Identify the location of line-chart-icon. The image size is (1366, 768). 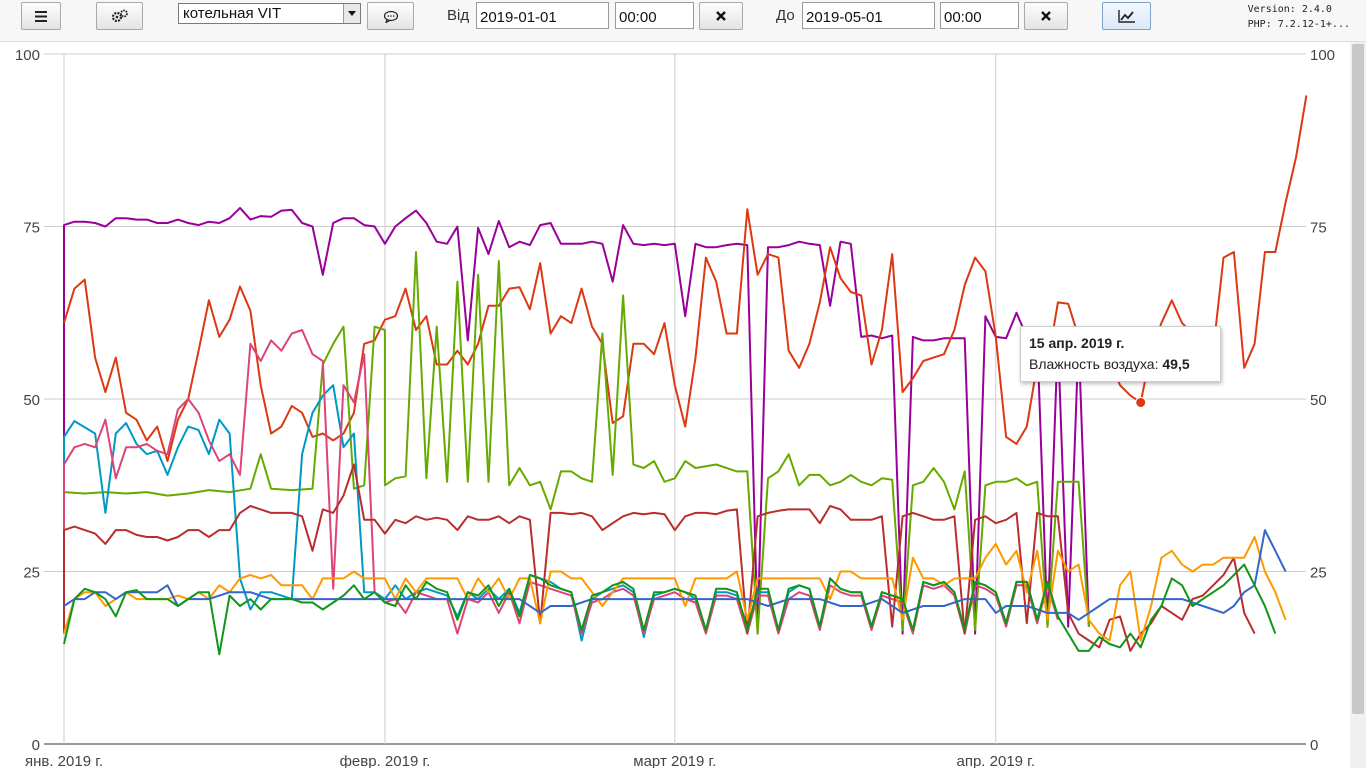
(1126, 16).